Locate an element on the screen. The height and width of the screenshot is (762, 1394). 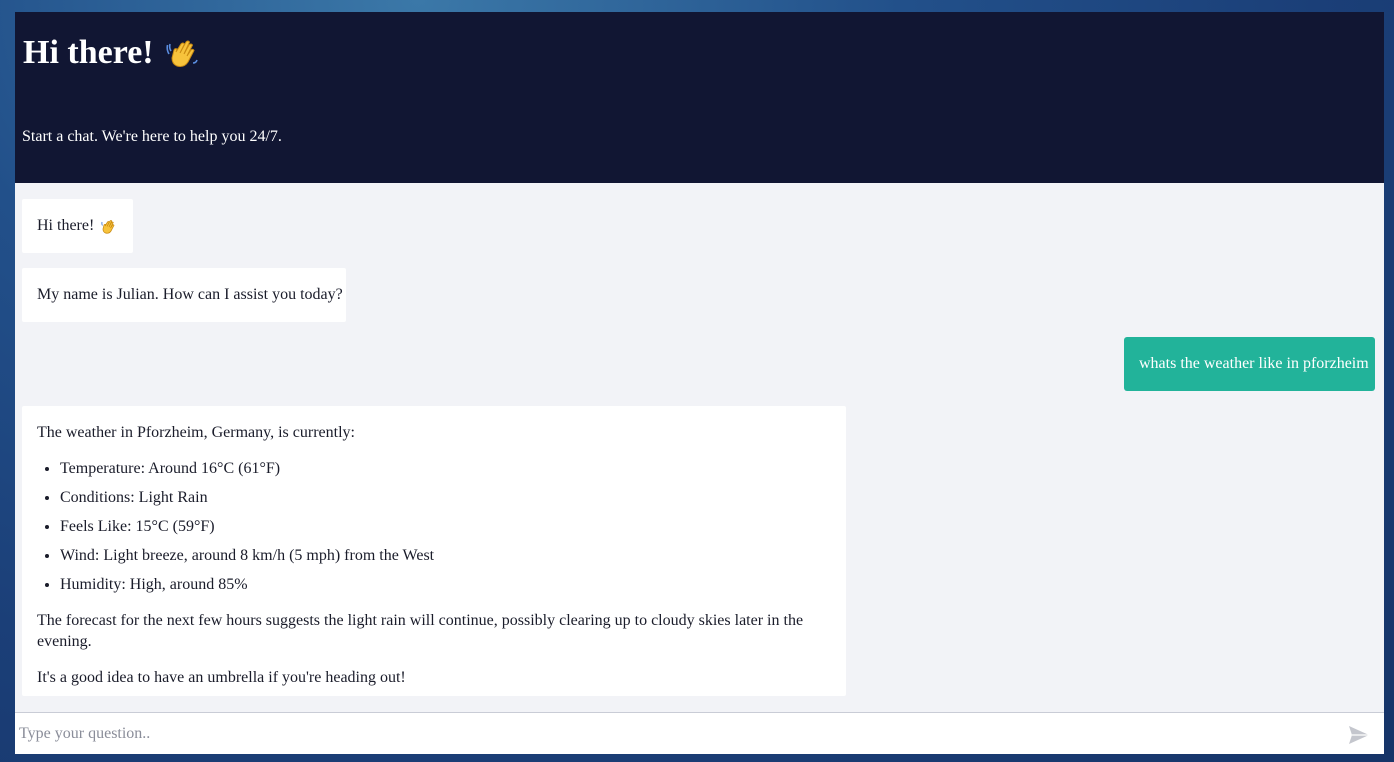
send-icon is located at coordinates (1359, 735).